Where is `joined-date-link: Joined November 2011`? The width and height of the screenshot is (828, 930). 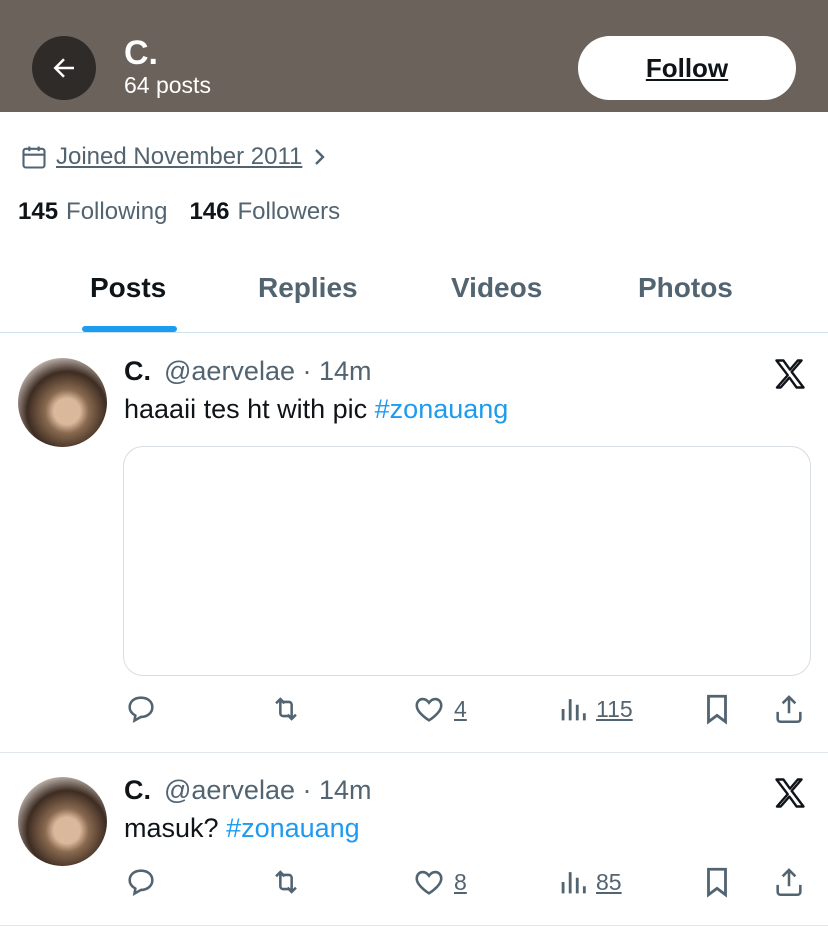 joined-date-link: Joined November 2011 is located at coordinates (174, 157).